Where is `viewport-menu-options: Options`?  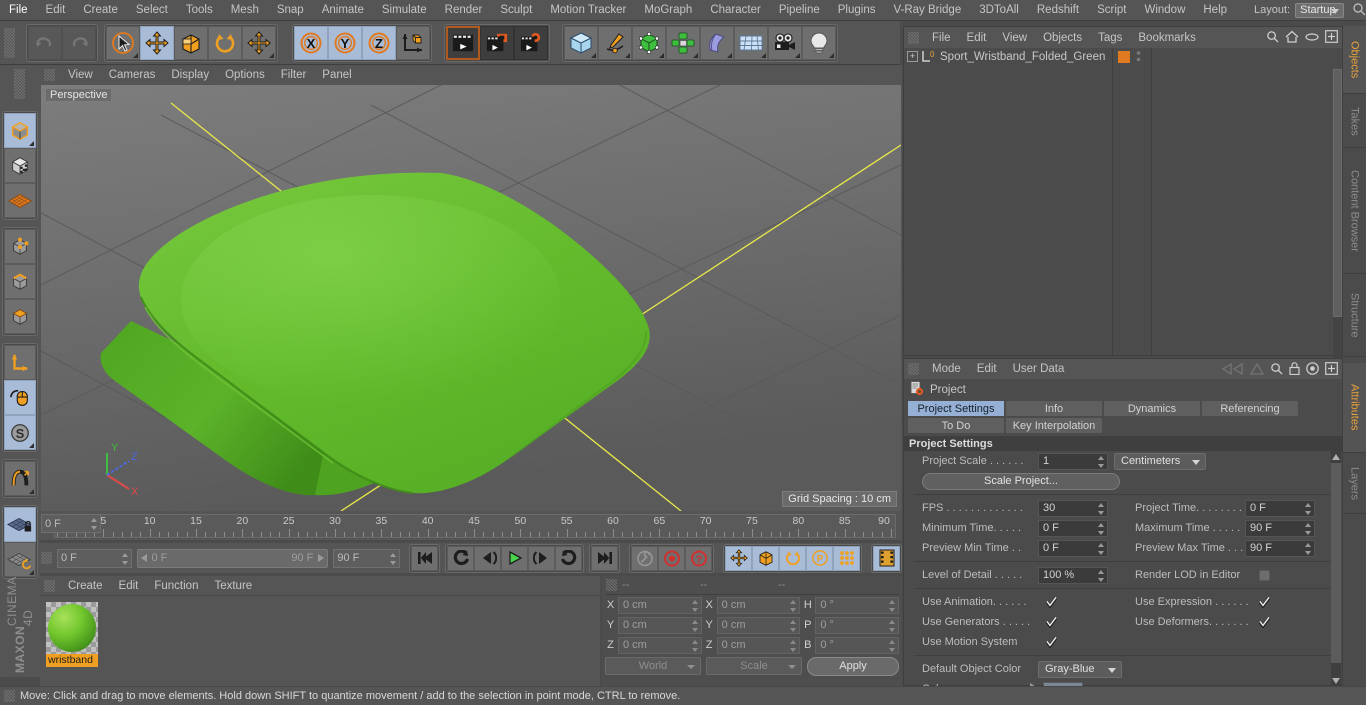
viewport-menu-options: Options is located at coordinates (245, 75).